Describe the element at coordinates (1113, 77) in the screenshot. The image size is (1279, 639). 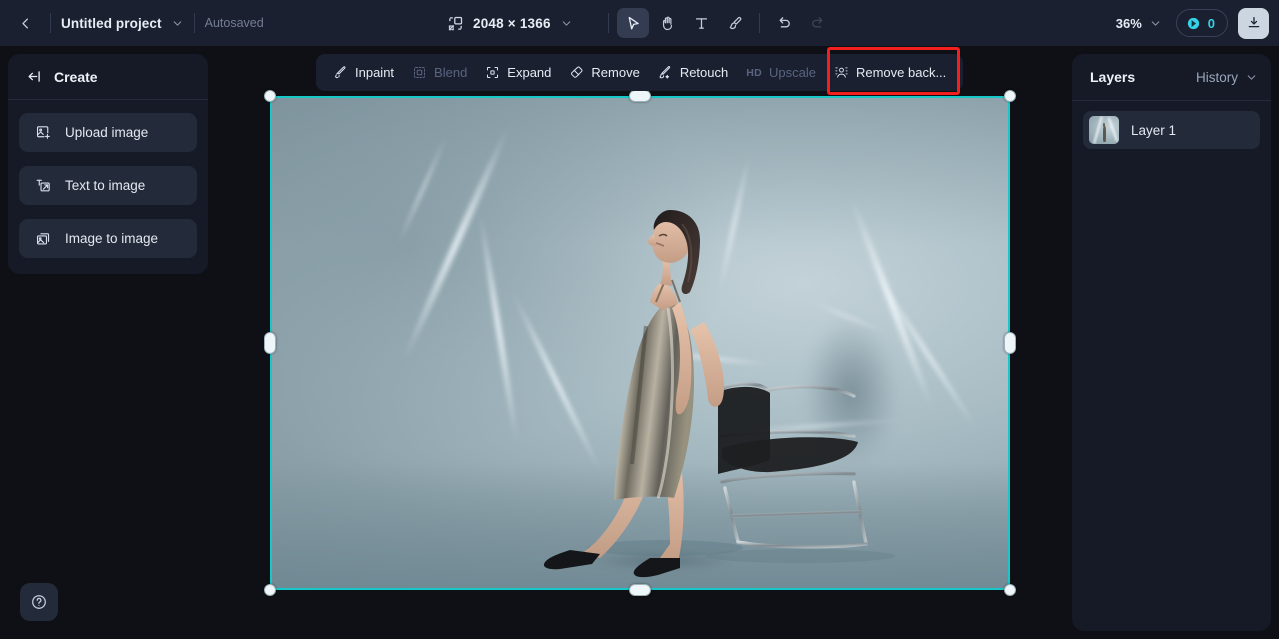
I see `layers-title: Layers` at that location.